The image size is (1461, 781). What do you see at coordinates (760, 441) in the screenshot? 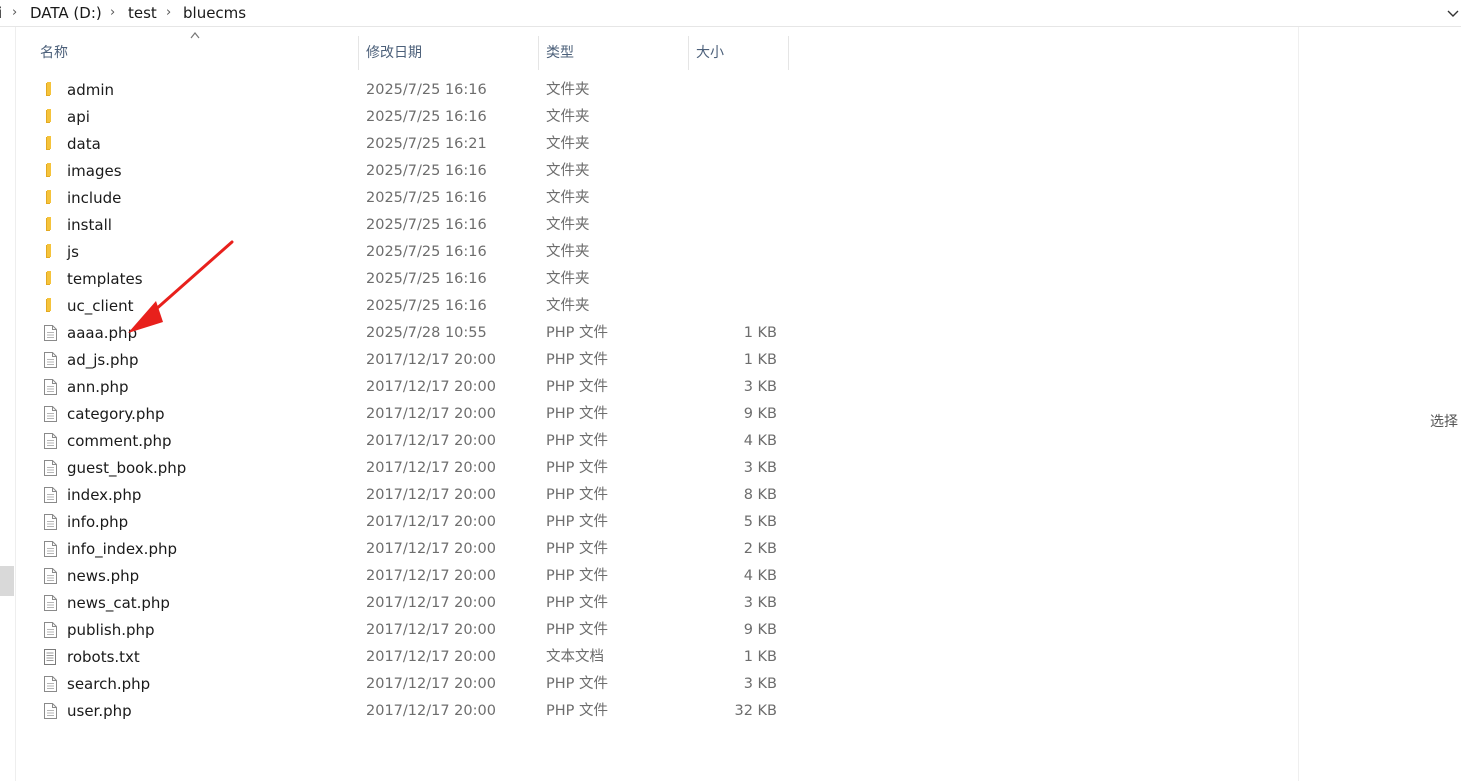
I see `file-size: 4 KB` at bounding box center [760, 441].